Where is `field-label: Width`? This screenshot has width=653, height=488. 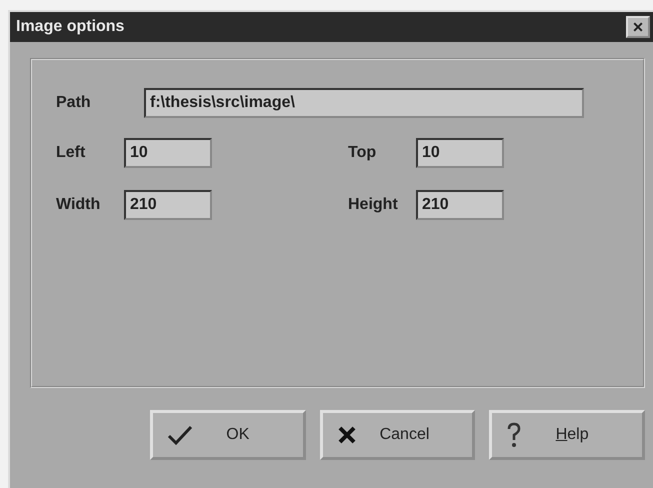
field-label: Width is located at coordinates (79, 205).